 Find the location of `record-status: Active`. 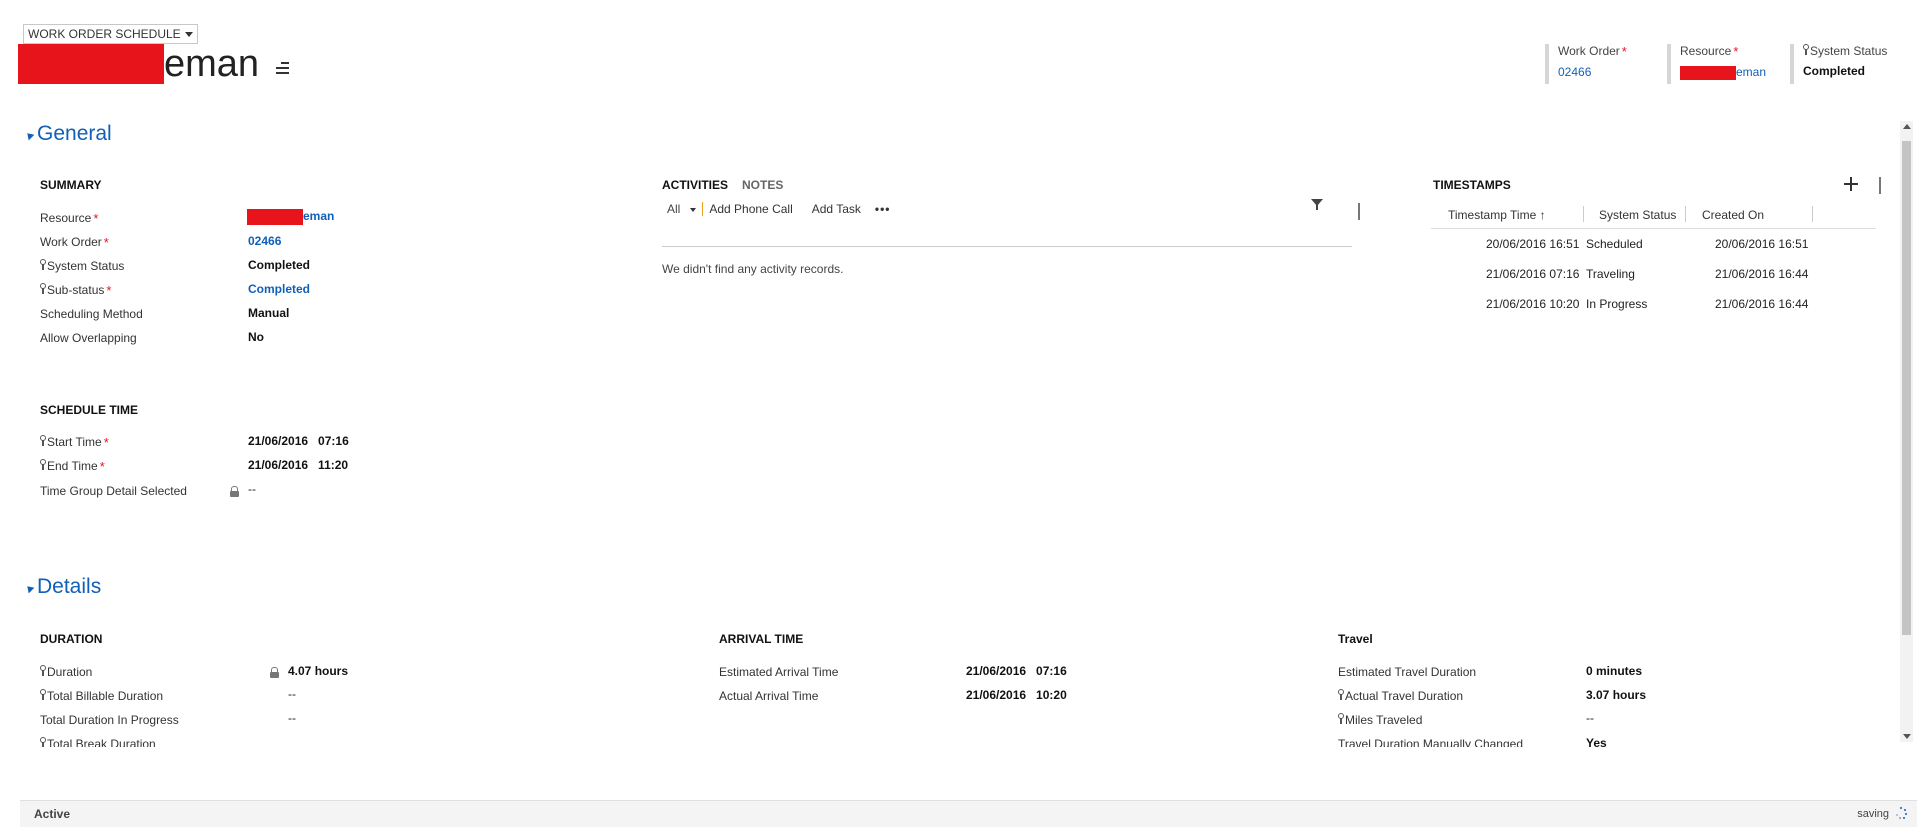

record-status: Active is located at coordinates (52, 814).